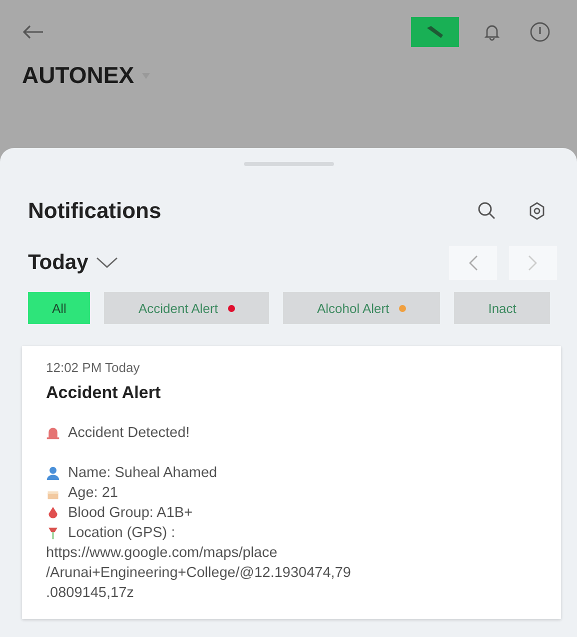  What do you see at coordinates (186, 308) in the screenshot?
I see `filter-chip: Accident Alert` at bounding box center [186, 308].